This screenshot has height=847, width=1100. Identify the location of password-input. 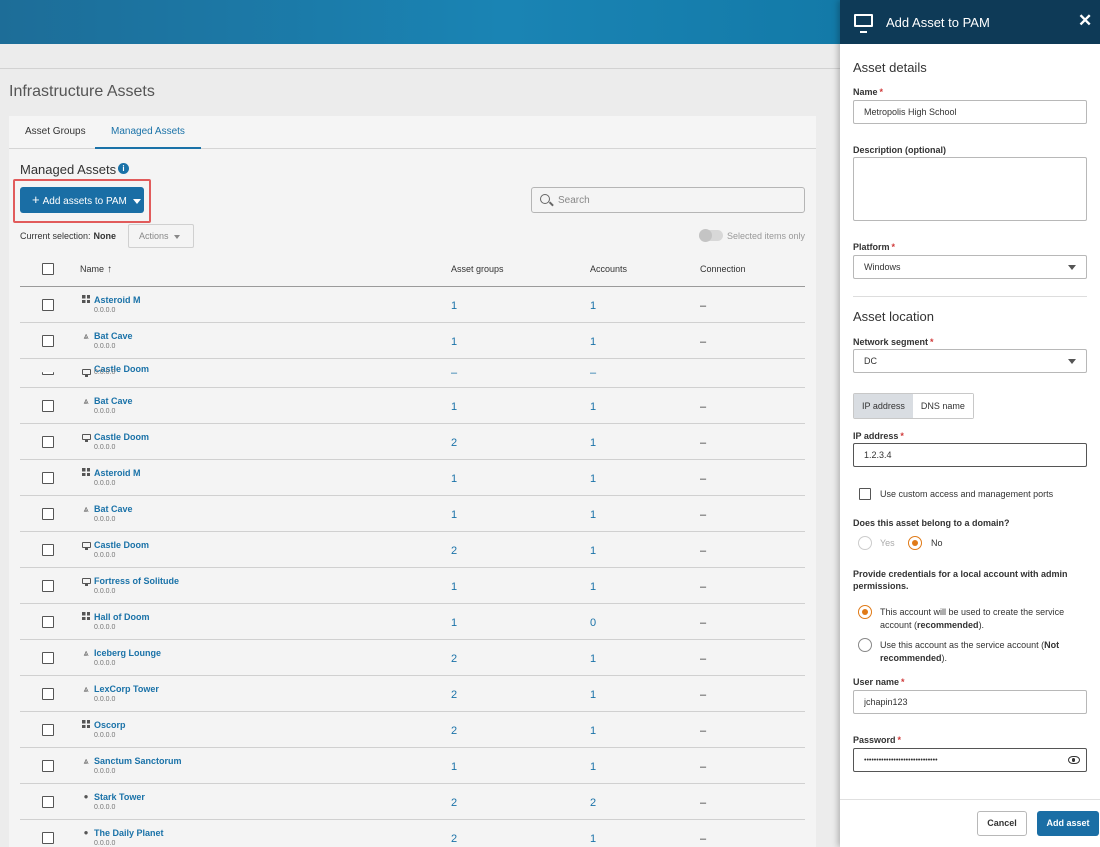
(970, 760).